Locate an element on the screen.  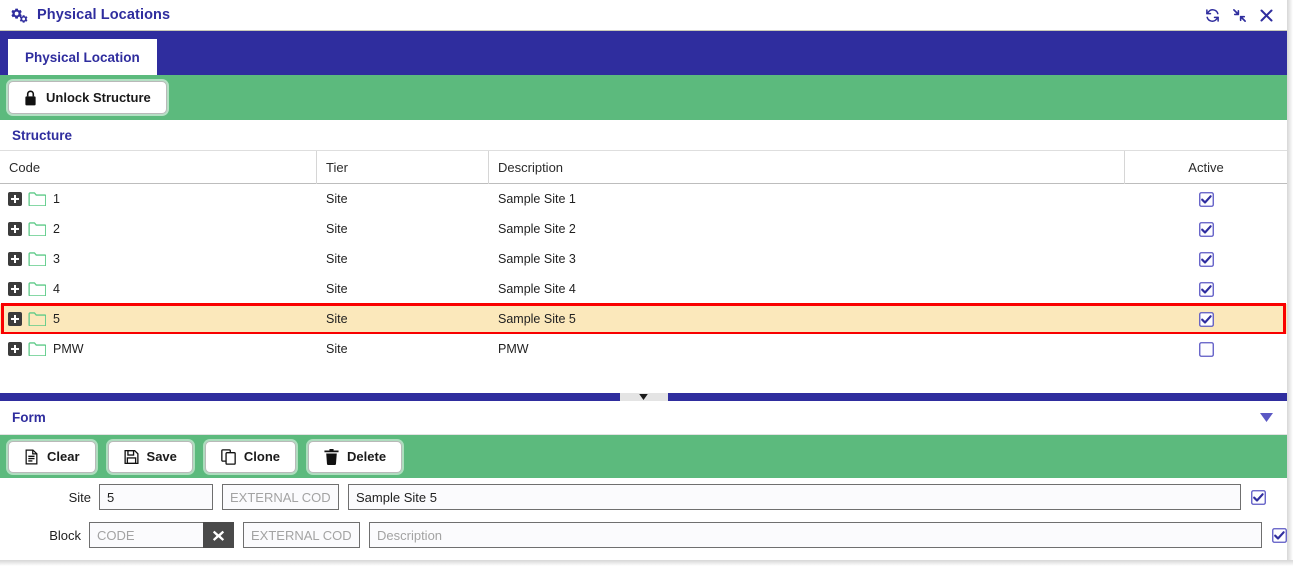
form-fields-site is located at coordinates (670, 497).